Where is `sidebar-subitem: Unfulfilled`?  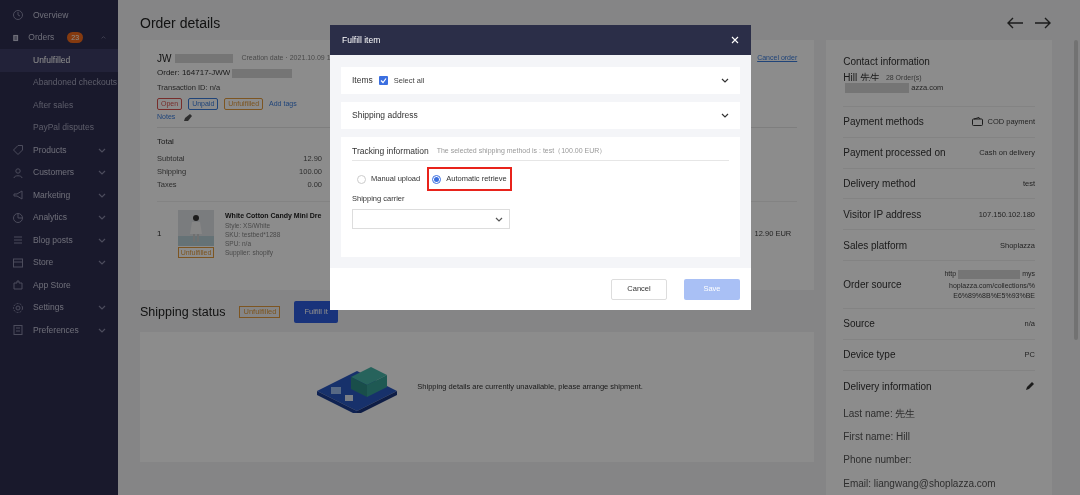
sidebar-subitem: Unfulfilled is located at coordinates (59, 60).